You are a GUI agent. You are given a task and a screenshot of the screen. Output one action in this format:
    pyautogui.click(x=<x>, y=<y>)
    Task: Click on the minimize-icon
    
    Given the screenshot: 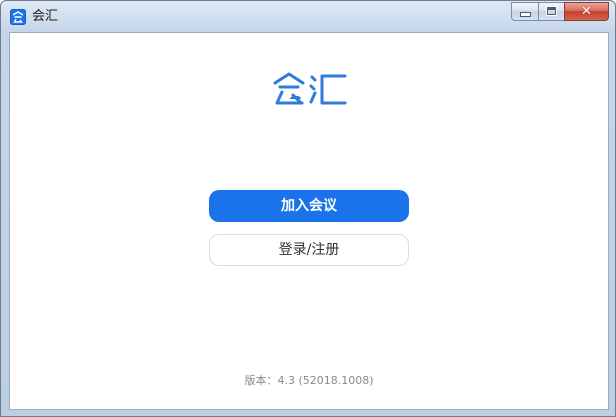 What is the action you would take?
    pyautogui.click(x=525, y=14)
    